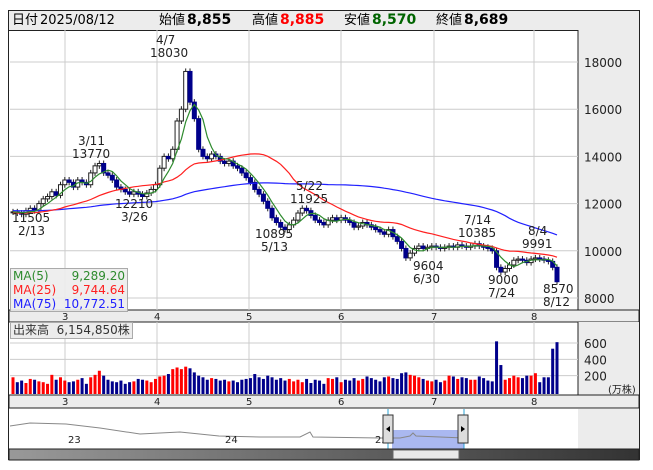 The image size is (653, 470). I want to click on annotation-date: 3/26, so click(134, 217).